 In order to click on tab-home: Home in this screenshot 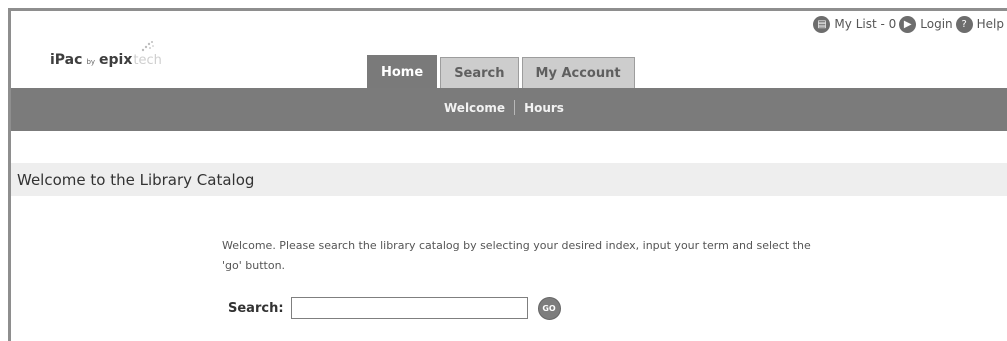, I will do `click(402, 71)`.